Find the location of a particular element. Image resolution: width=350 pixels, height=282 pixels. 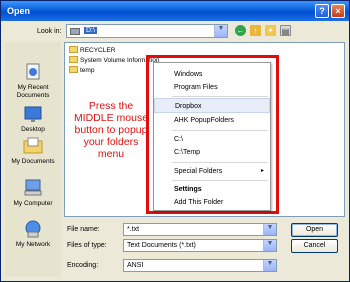

open-button: Open is located at coordinates (314, 230).